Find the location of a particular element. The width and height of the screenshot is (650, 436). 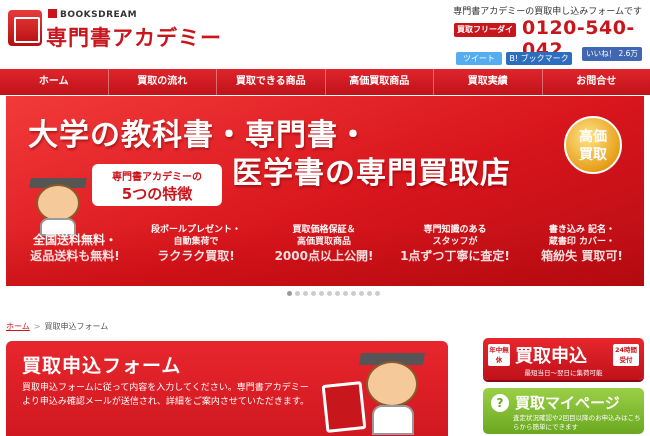

phone-label: 買取フリーダイヤル is located at coordinates (485, 35).